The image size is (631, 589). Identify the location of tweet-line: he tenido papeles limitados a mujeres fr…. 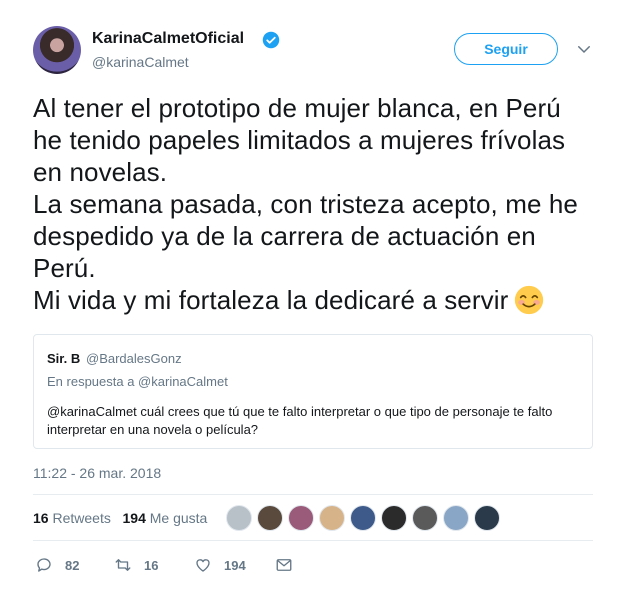
(299, 140).